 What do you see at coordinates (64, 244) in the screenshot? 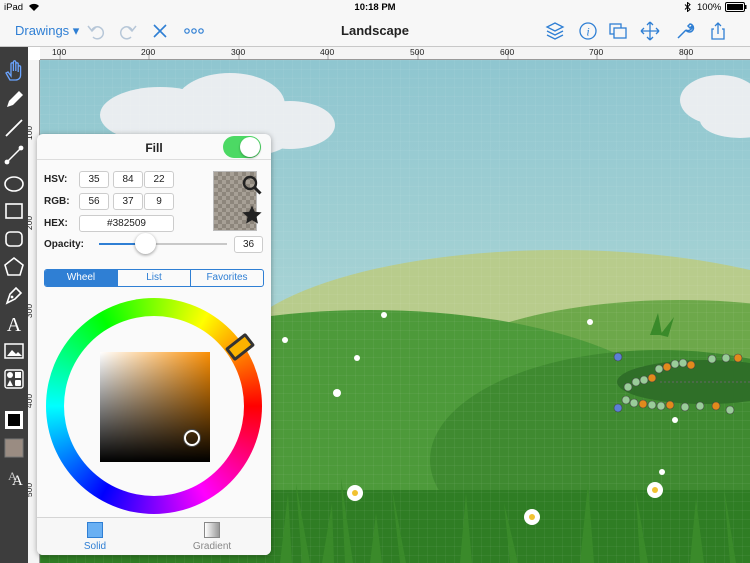
I see `opacity-label: Opacity:` at bounding box center [64, 244].